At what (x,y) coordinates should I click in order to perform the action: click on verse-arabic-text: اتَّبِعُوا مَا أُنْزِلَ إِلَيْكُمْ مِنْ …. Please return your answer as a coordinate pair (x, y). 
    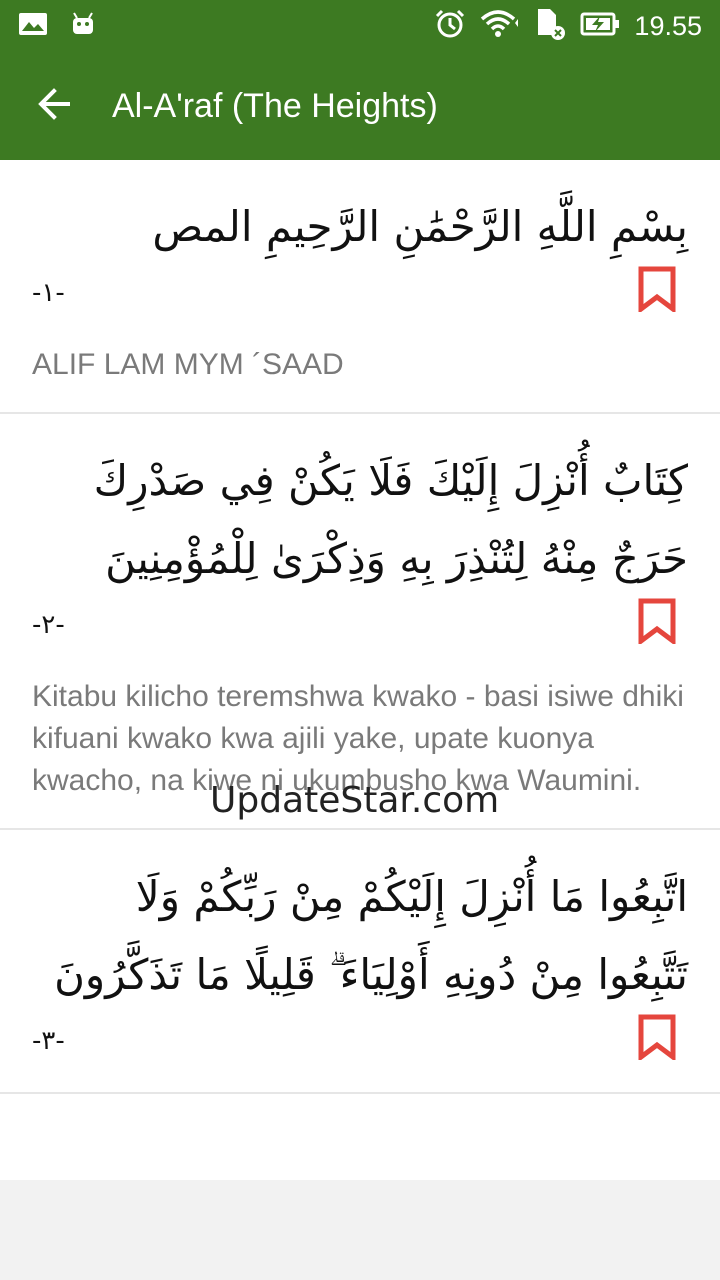
    Looking at the image, I should click on (371, 935).